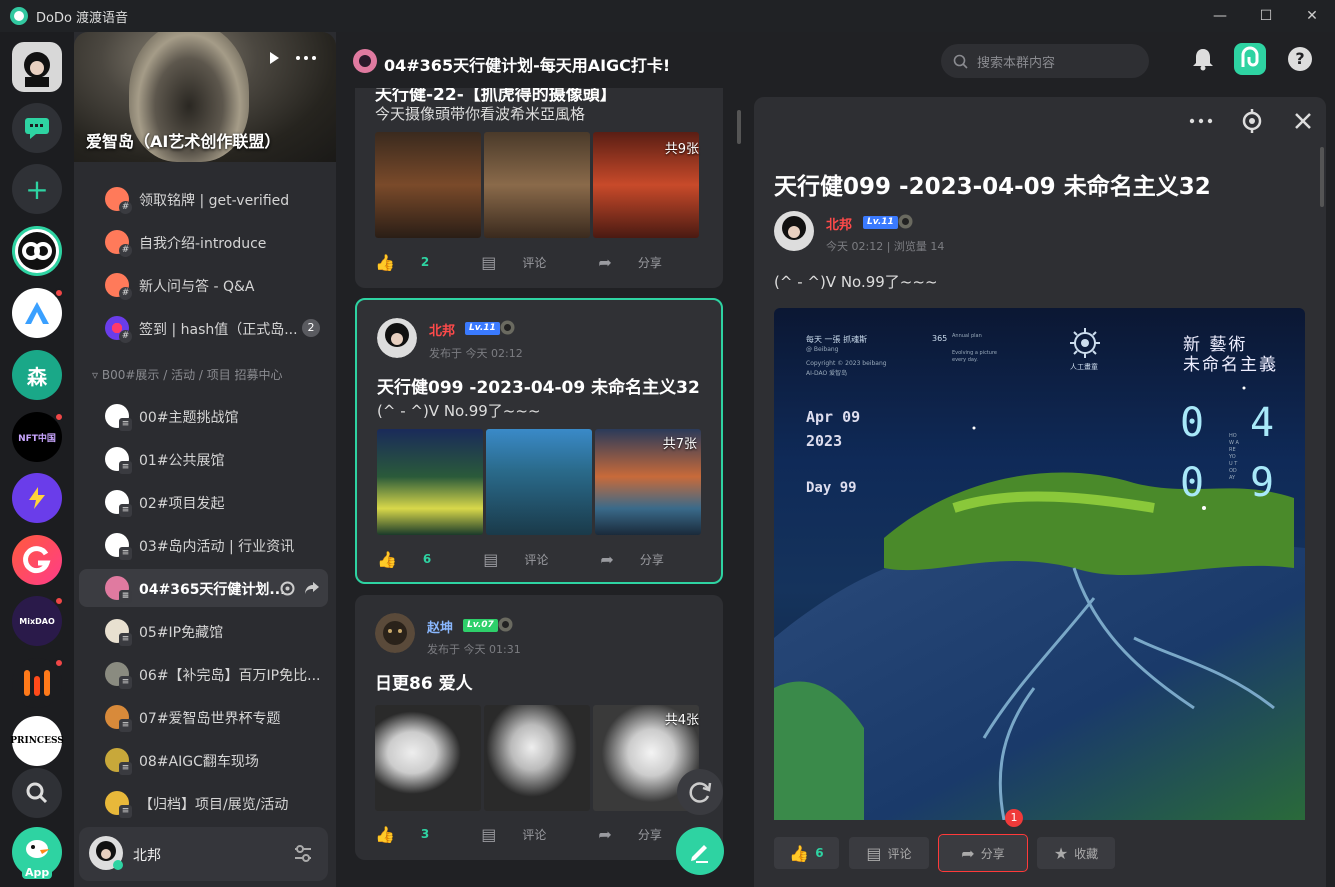  What do you see at coordinates (1250, 59) in the screenshot?
I see `mini-app-icon` at bounding box center [1250, 59].